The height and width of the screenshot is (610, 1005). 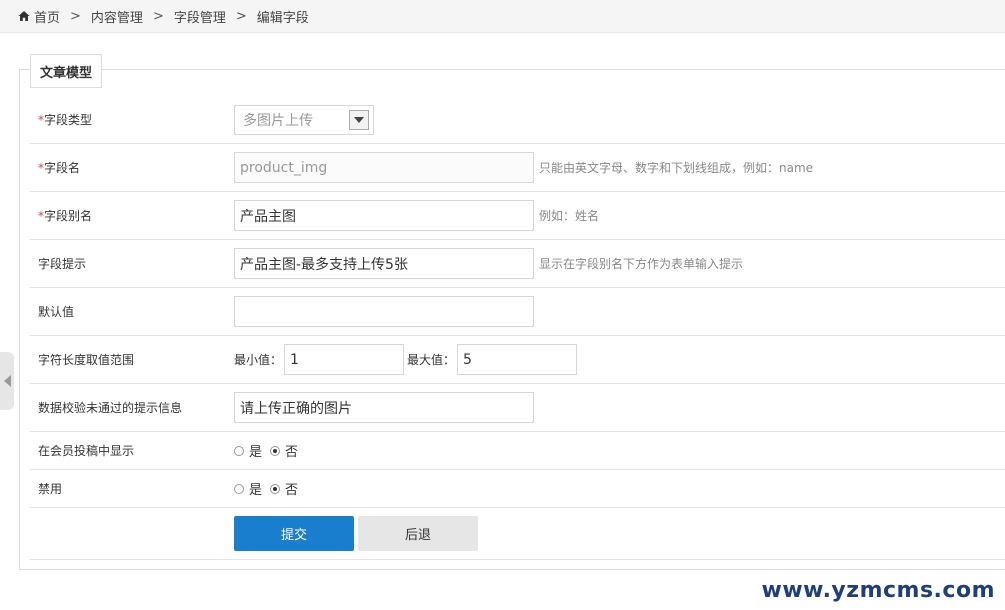 What do you see at coordinates (569, 216) in the screenshot?
I see `field-alias-hint: 例如：姓名` at bounding box center [569, 216].